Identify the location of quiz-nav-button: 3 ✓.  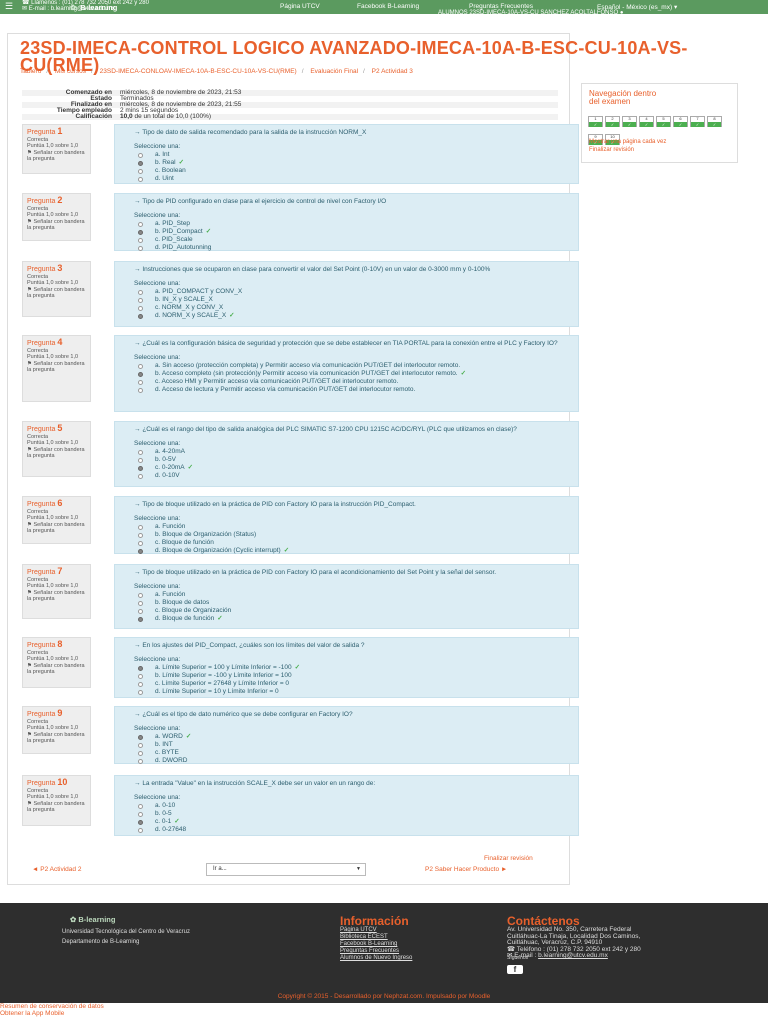
(629, 121).